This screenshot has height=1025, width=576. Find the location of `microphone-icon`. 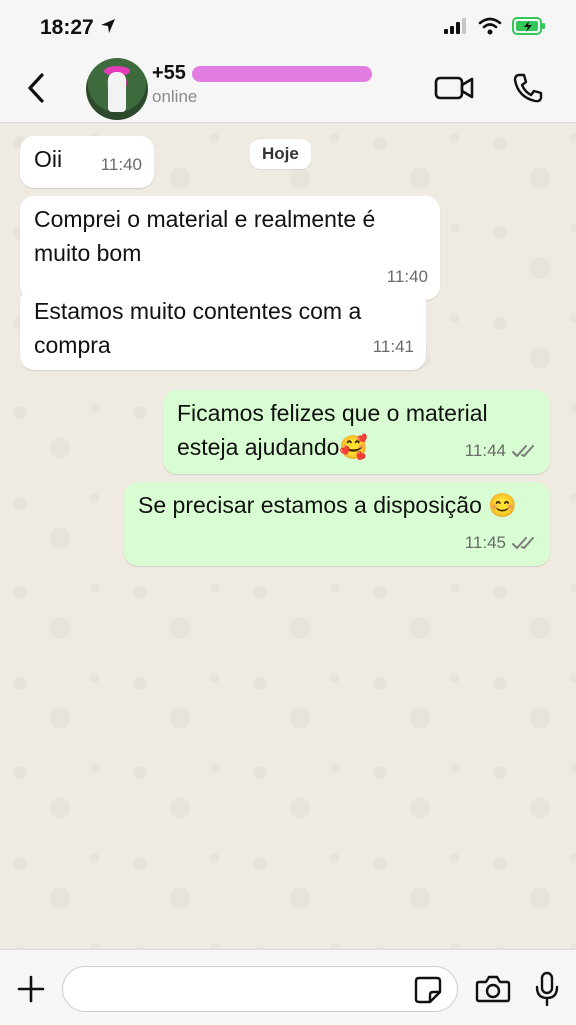

microphone-icon is located at coordinates (547, 989).